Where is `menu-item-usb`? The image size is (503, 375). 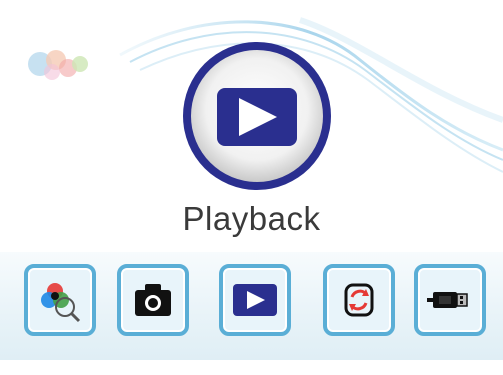
menu-item-usb is located at coordinates (450, 300).